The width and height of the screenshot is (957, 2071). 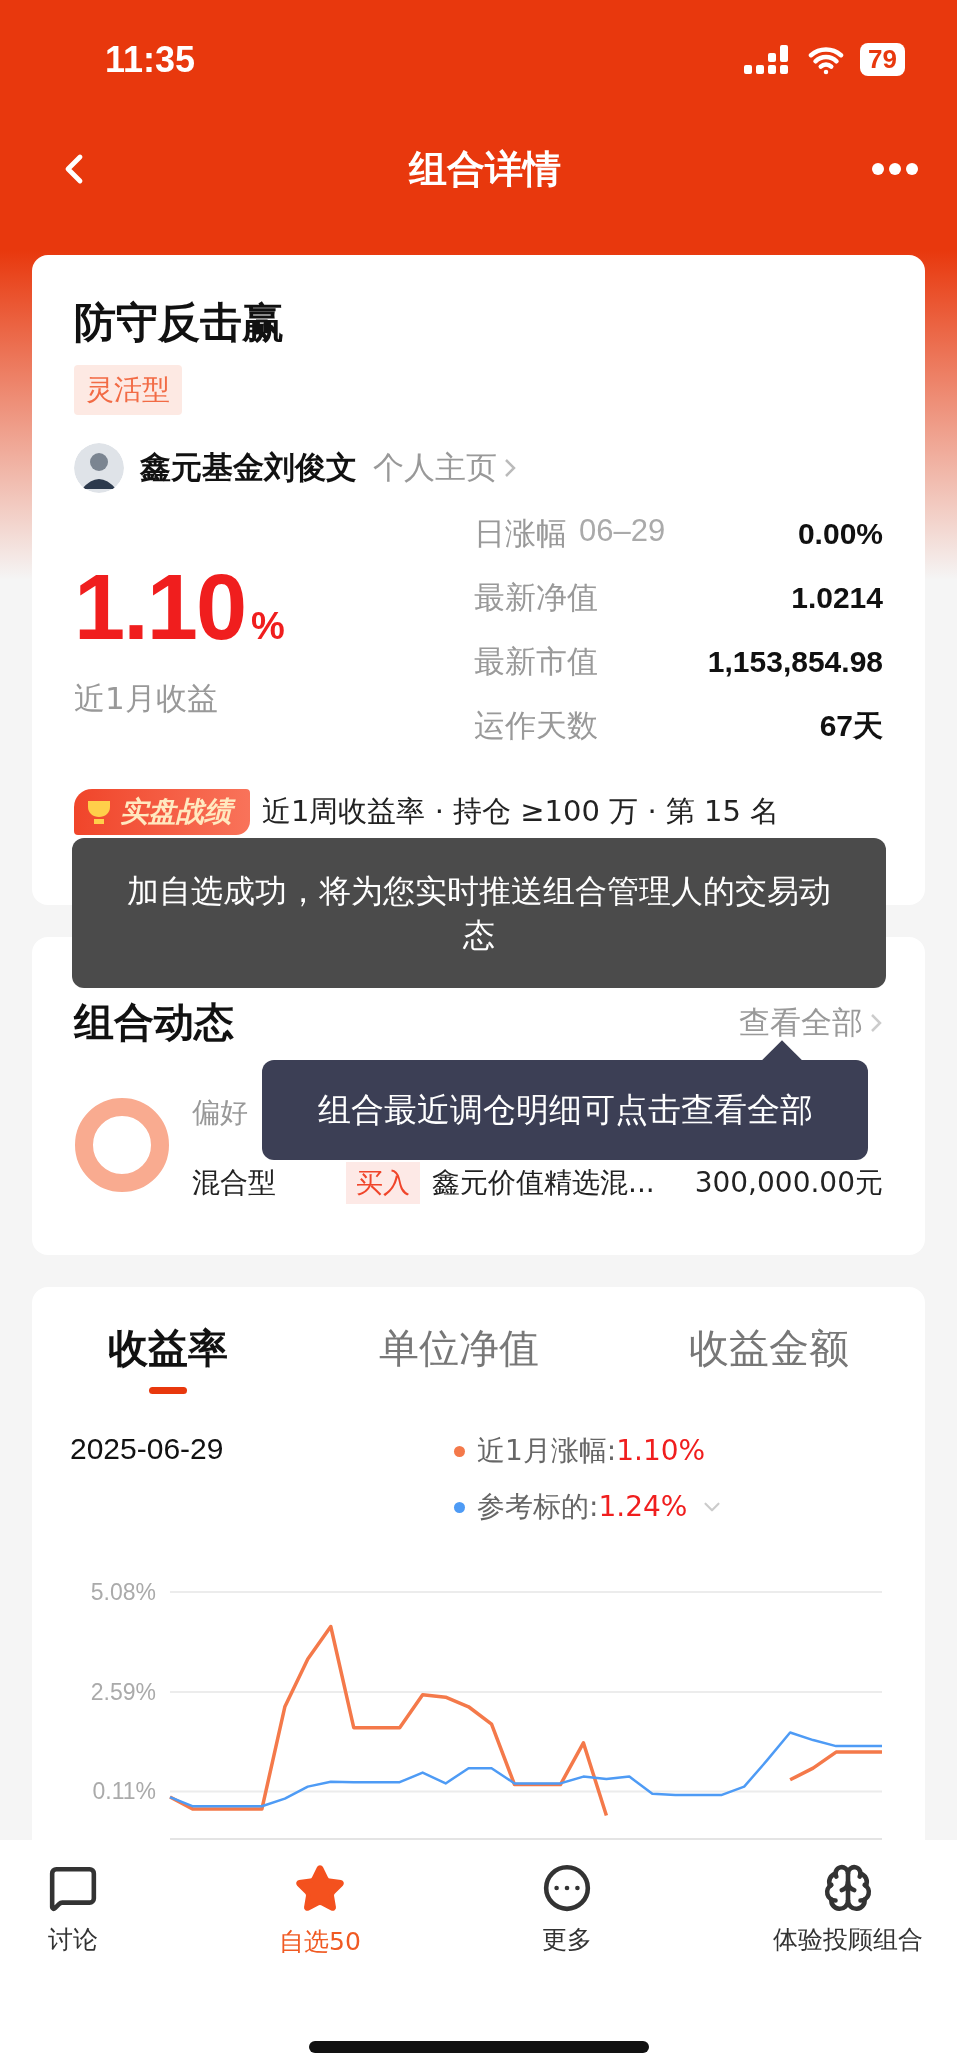 What do you see at coordinates (788, 1183) in the screenshot?
I see `trade-amount: 300,000.00元` at bounding box center [788, 1183].